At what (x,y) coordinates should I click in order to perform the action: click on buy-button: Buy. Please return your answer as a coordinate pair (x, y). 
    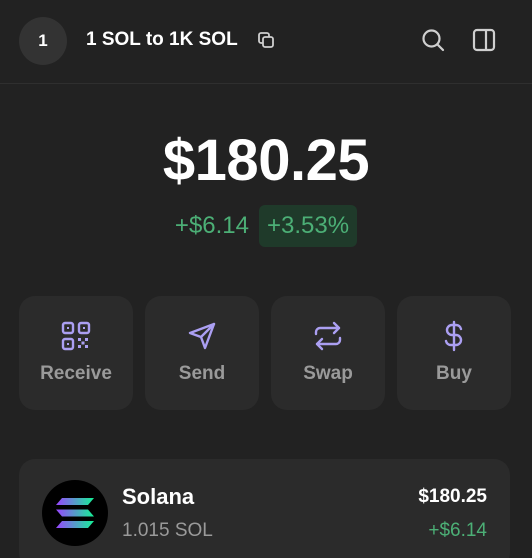
    Looking at the image, I should click on (454, 353).